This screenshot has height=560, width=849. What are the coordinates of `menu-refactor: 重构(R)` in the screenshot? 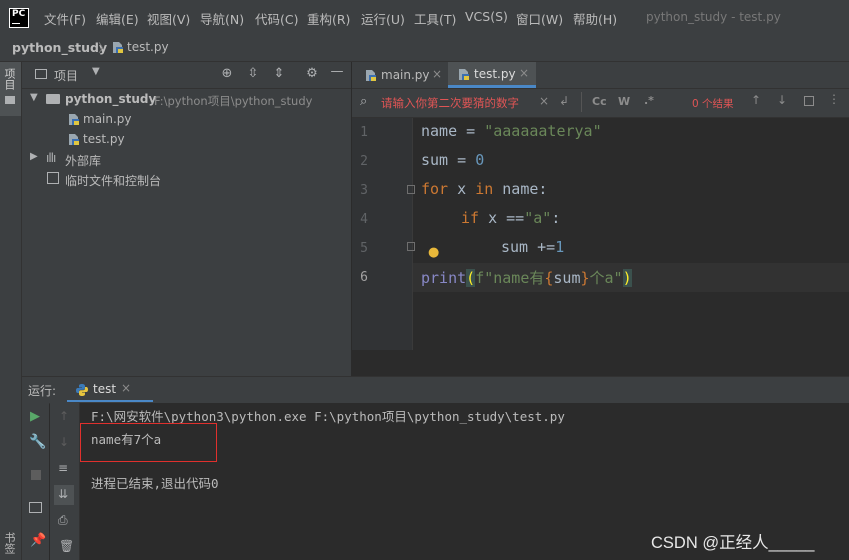 It's located at (328, 18).